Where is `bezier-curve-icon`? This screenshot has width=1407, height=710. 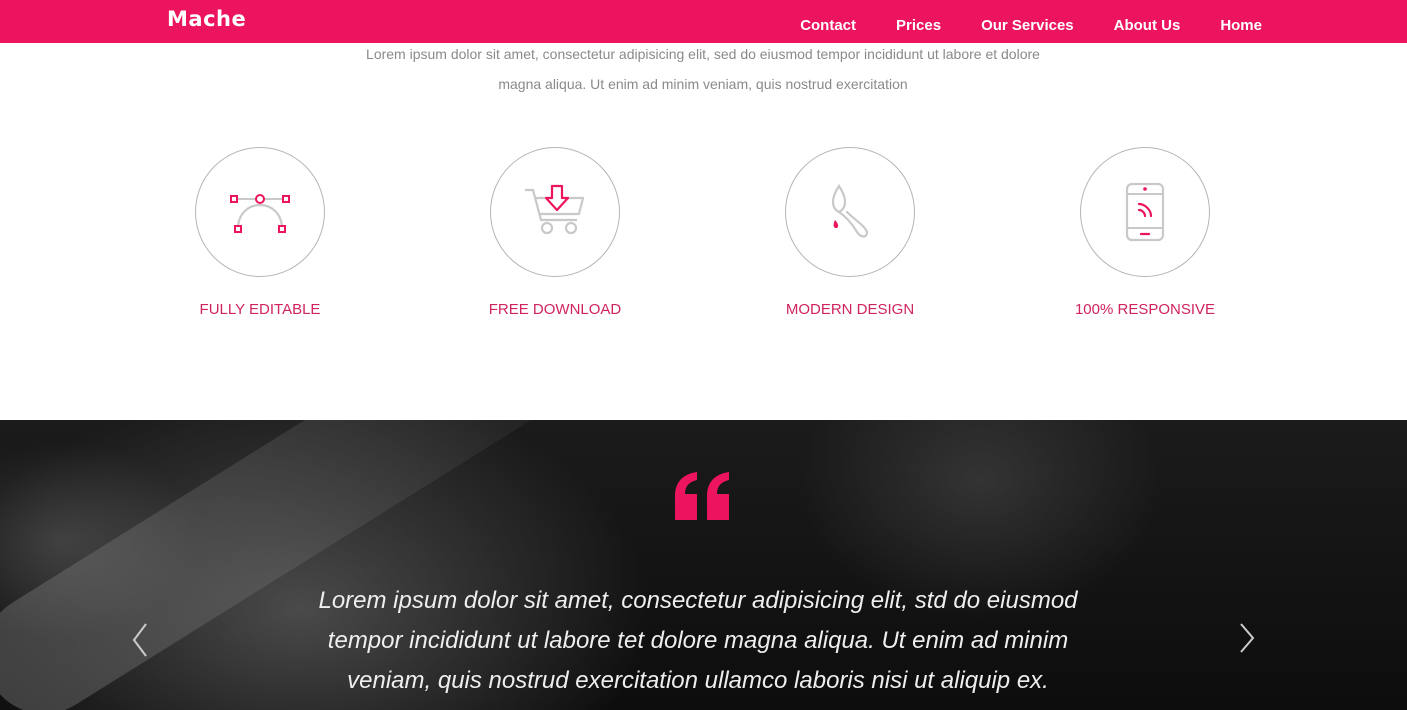 bezier-curve-icon is located at coordinates (260, 213).